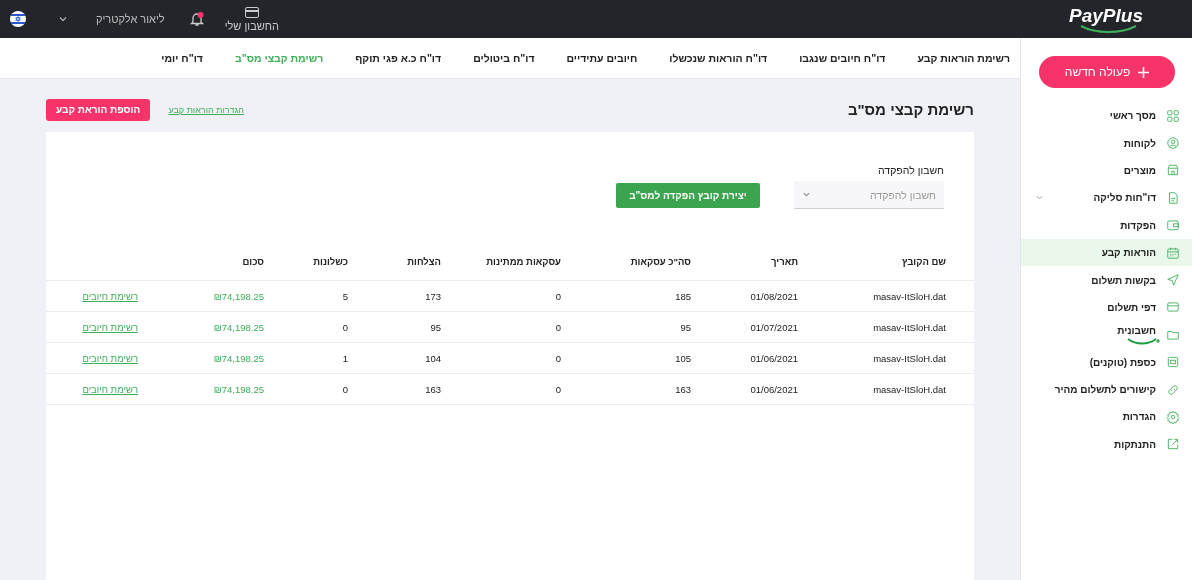  Describe the element at coordinates (1106, 170) in the screenshot. I see `sidebar-item: מוצרים` at that location.